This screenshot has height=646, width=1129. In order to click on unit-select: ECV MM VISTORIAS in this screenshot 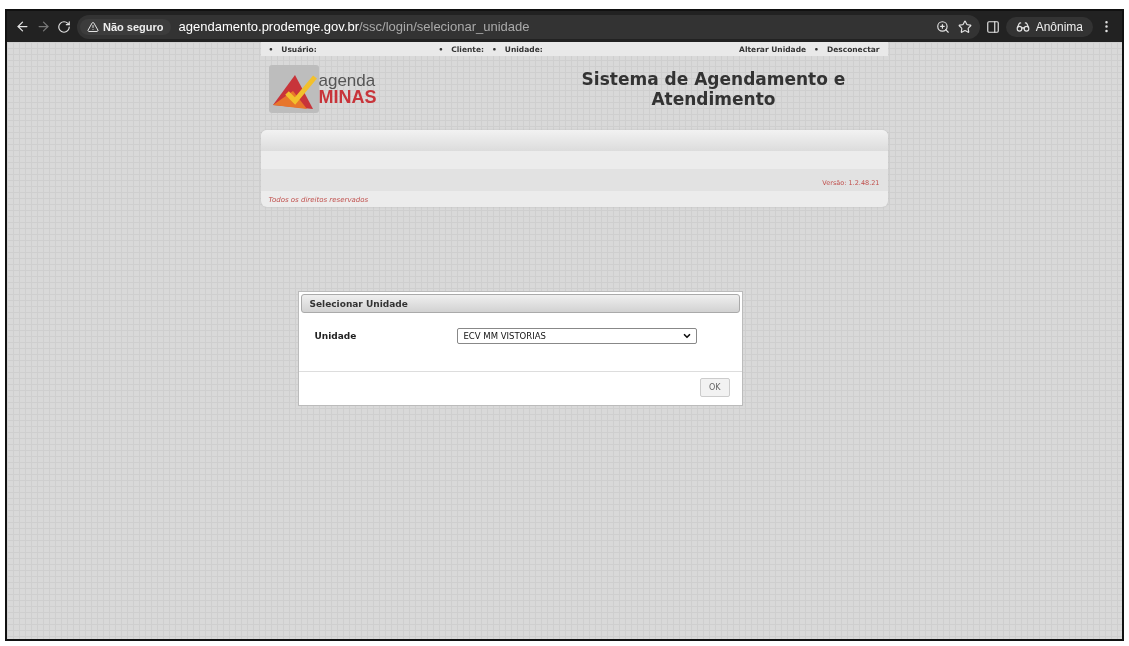, I will do `click(576, 336)`.